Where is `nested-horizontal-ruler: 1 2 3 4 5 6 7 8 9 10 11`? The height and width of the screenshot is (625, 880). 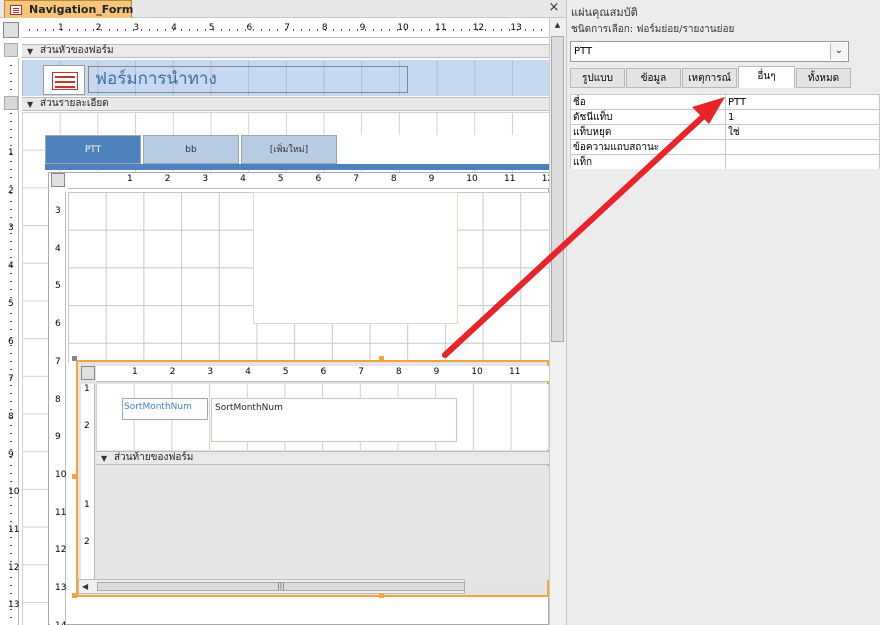
nested-horizontal-ruler: 1 2 3 4 5 6 7 8 9 10 11 is located at coordinates (322, 374).